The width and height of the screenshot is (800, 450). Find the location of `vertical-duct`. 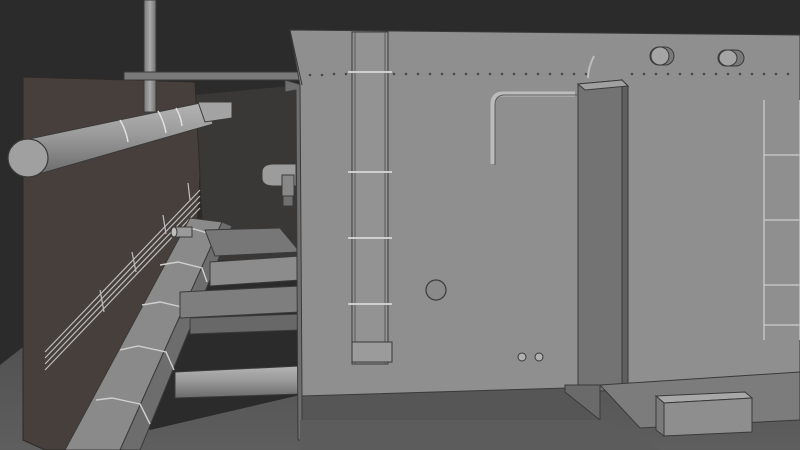

vertical-duct is located at coordinates (603, 235).